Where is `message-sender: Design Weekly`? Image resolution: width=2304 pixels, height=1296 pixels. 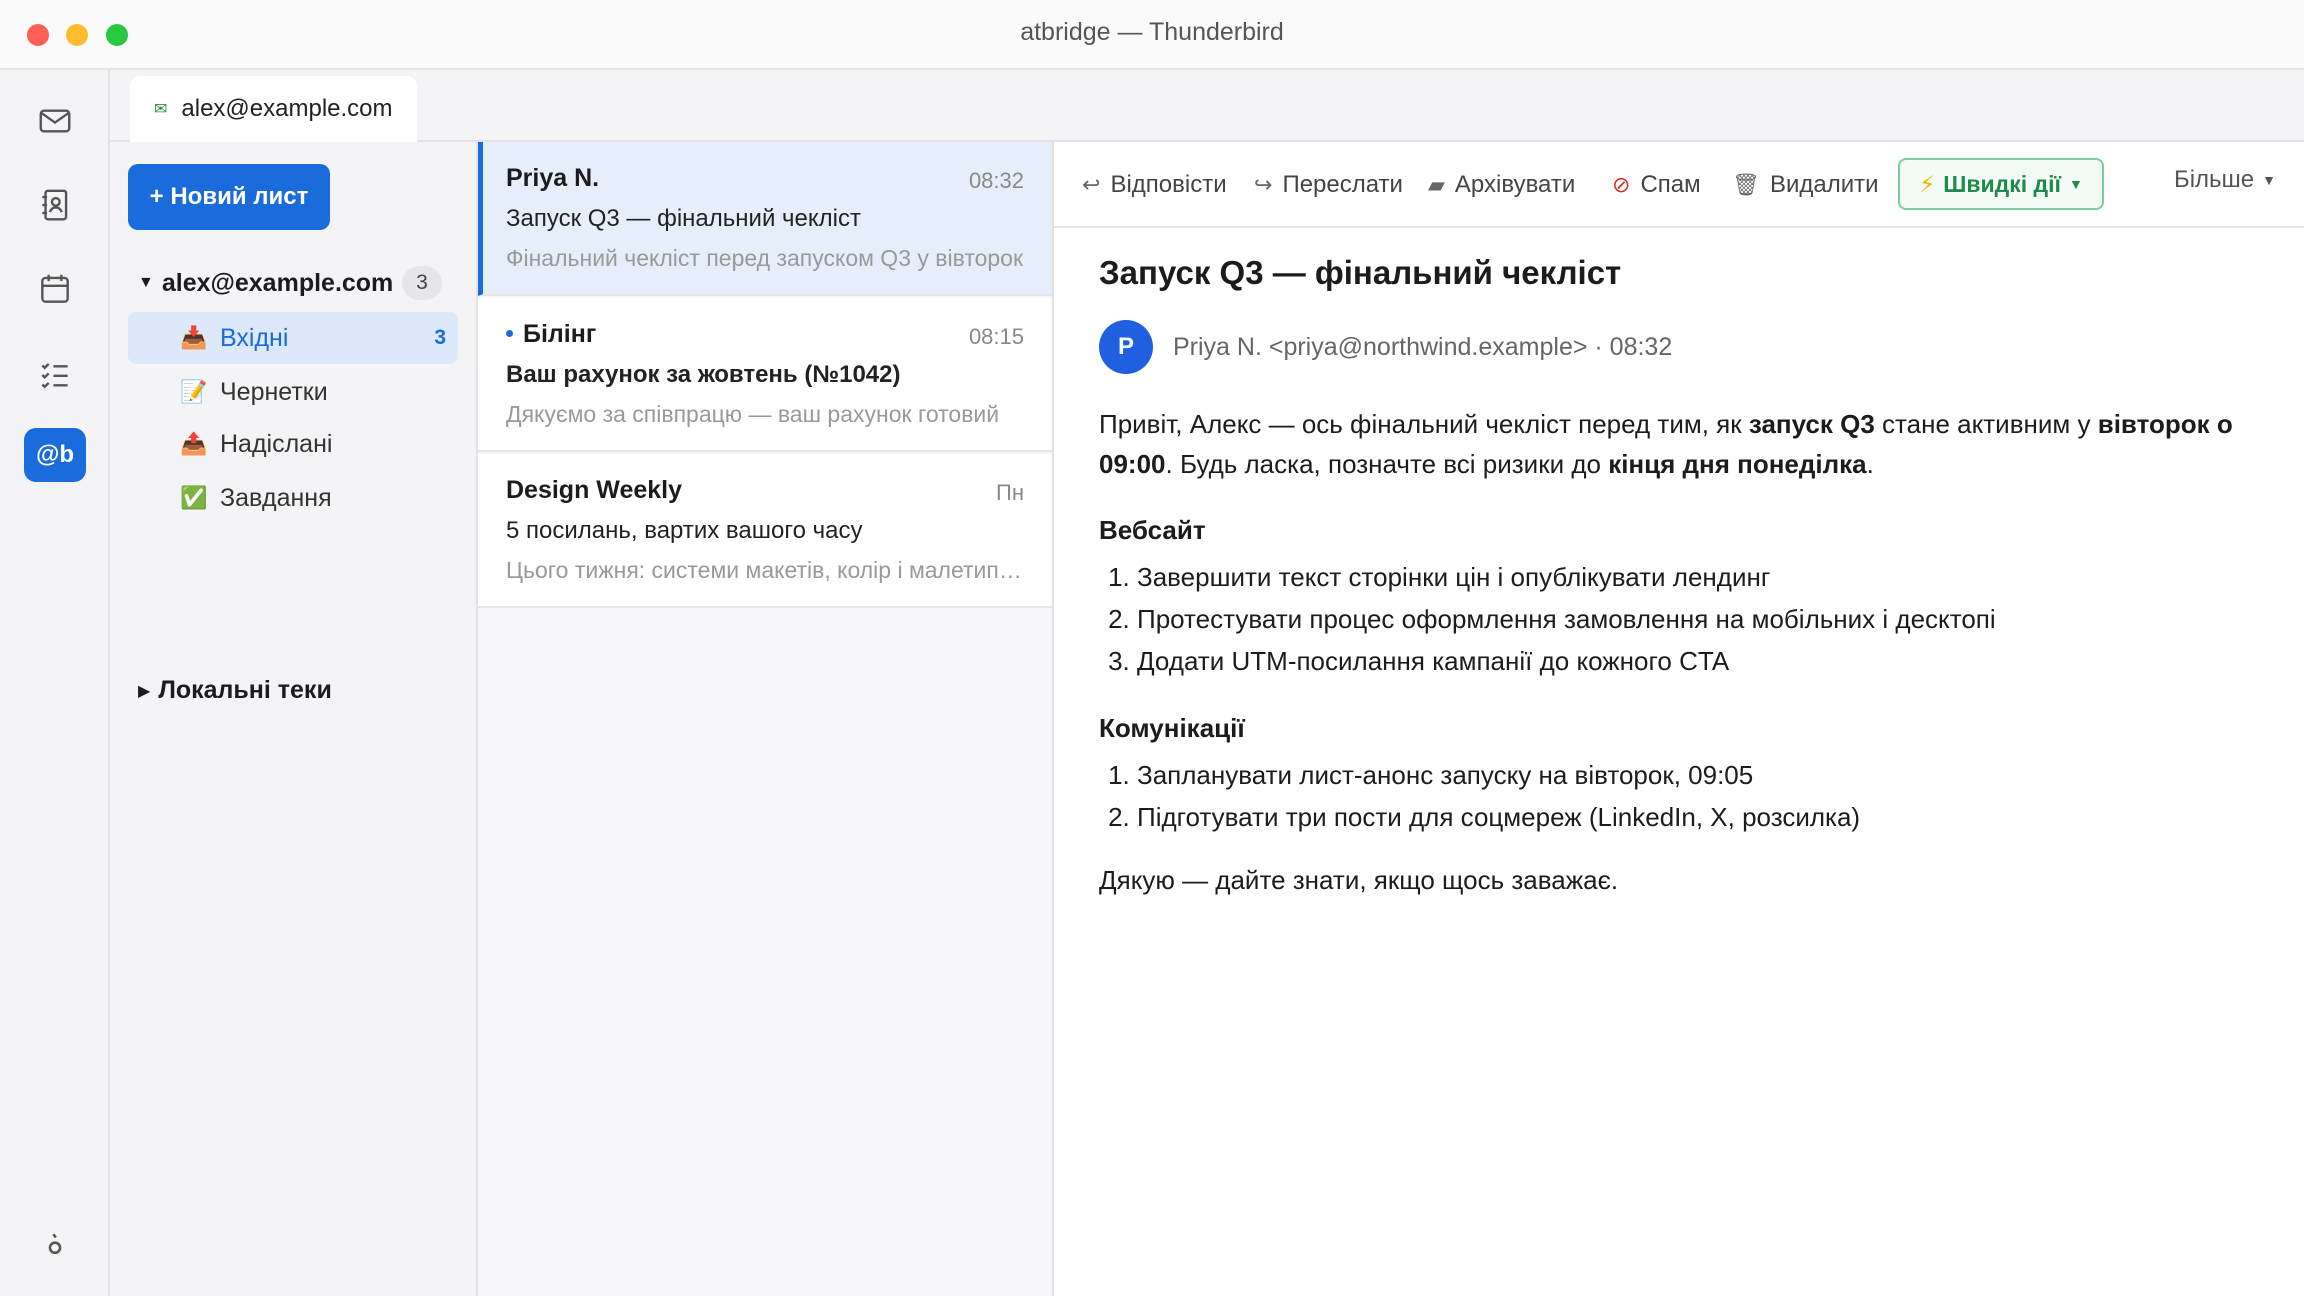 message-sender: Design Weekly is located at coordinates (594, 490).